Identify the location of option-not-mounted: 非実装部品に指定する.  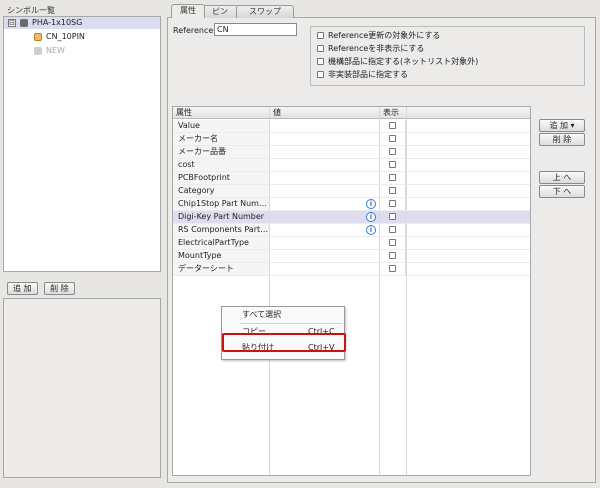
(362, 75).